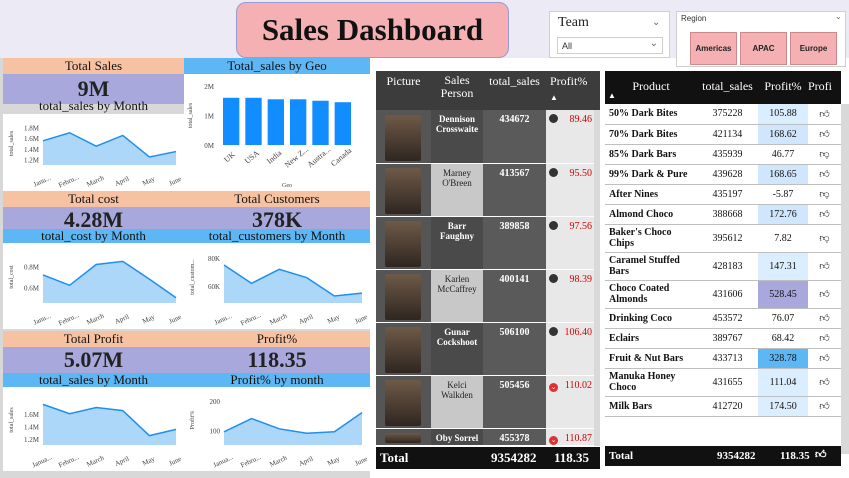 The height and width of the screenshot is (478, 849). What do you see at coordinates (723, 318) in the screenshot?
I see `table-row: Drinking Coco 453572 76.07 👍︎` at bounding box center [723, 318].